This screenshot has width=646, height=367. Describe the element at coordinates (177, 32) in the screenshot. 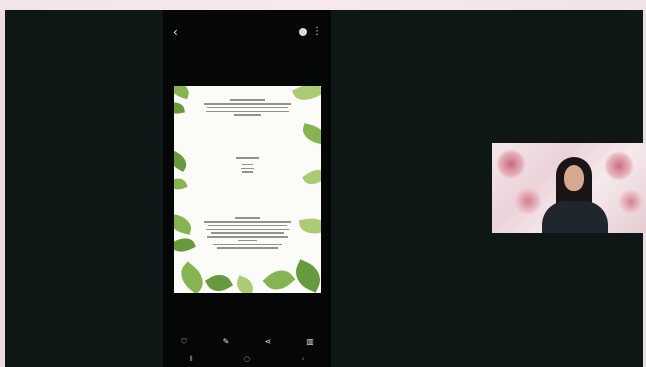

I see `back-icon: ‹` at that location.